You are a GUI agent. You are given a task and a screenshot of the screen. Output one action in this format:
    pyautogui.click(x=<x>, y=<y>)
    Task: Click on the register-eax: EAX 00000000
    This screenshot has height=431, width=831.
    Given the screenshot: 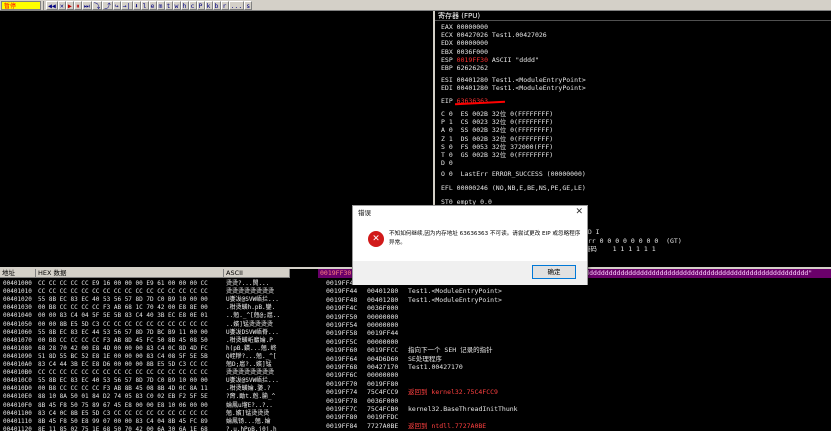 What is the action you would take?
    pyautogui.click(x=466, y=27)
    